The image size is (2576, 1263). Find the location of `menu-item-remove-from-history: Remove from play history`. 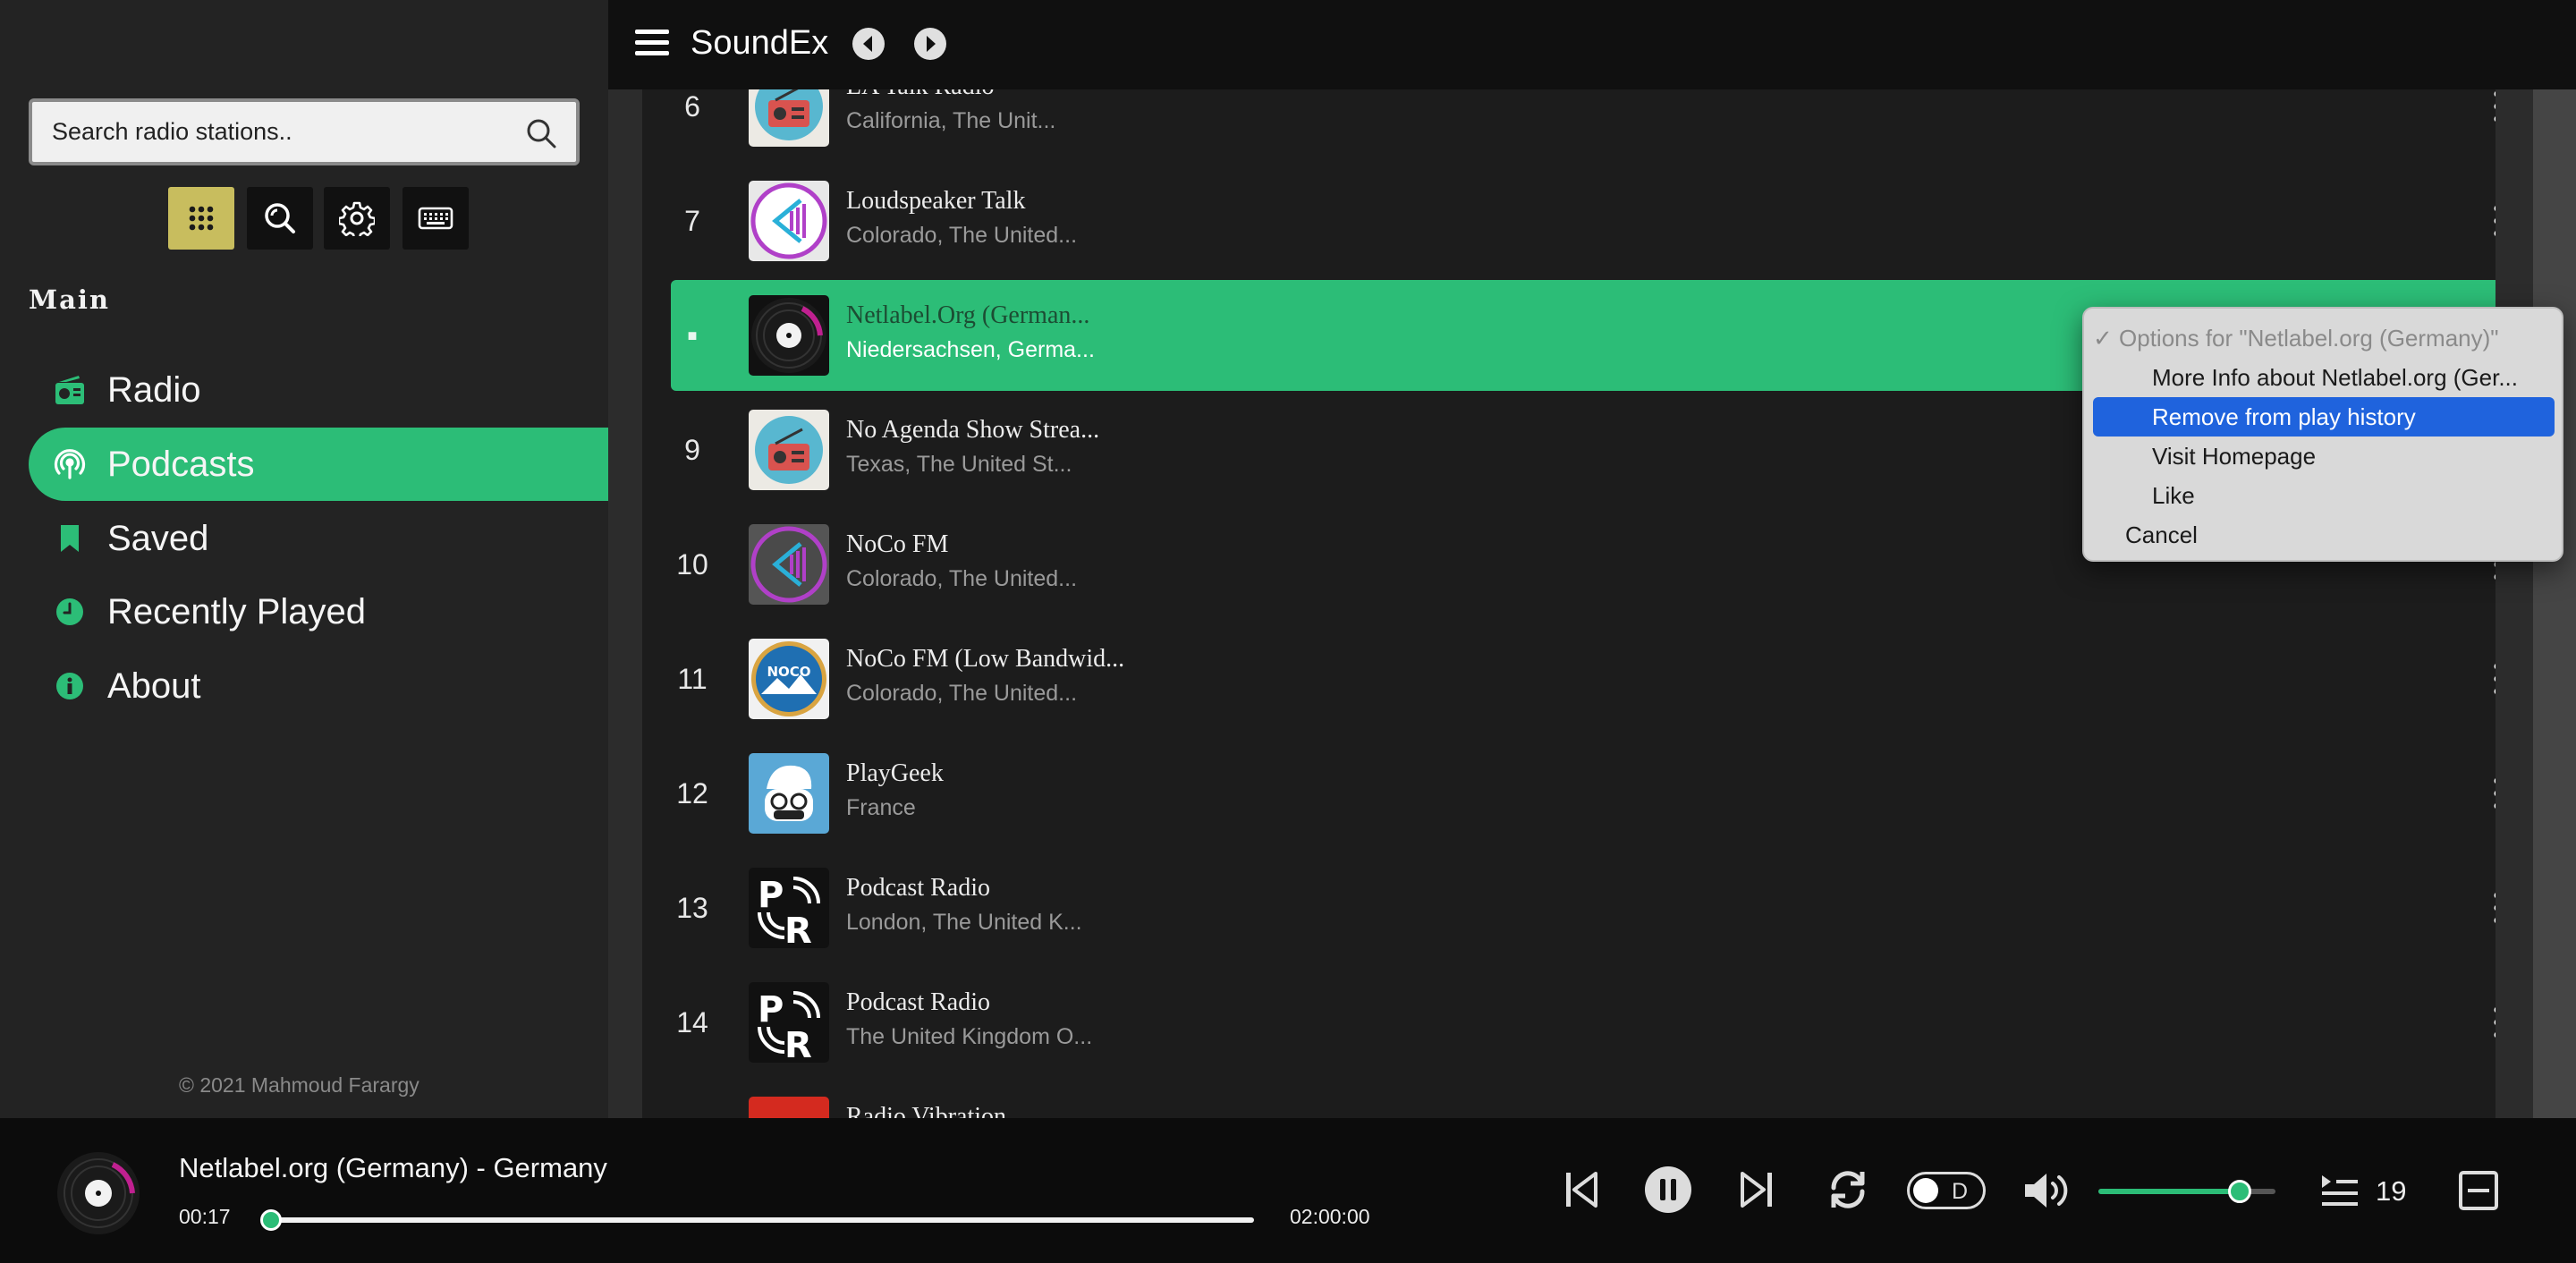

menu-item-remove-from-history: Remove from play history is located at coordinates (2324, 417).